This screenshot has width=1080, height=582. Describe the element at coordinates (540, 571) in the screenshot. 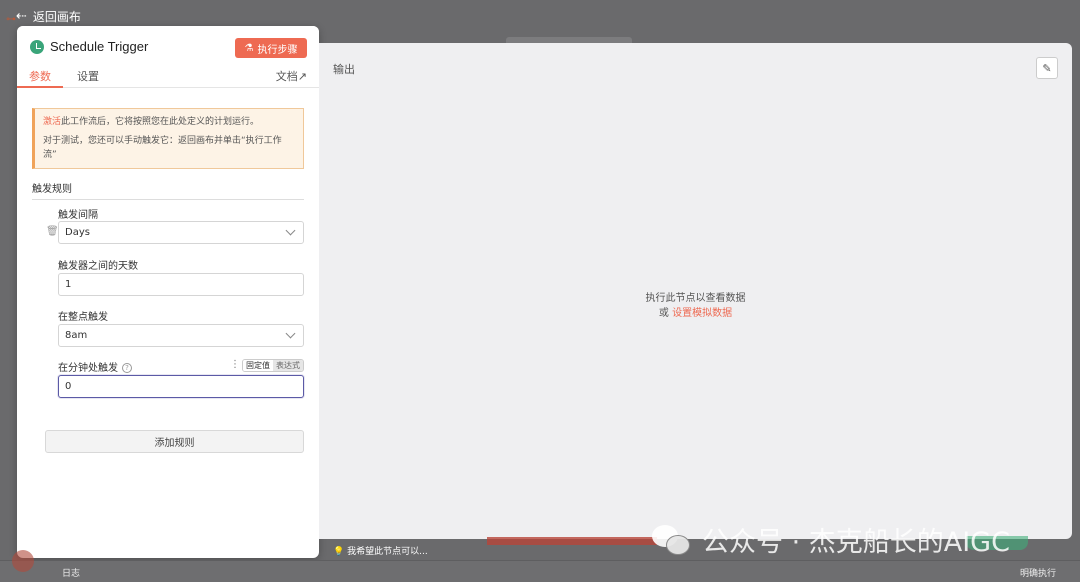

I see `bottom-log-bar: 日志 明确执行` at that location.